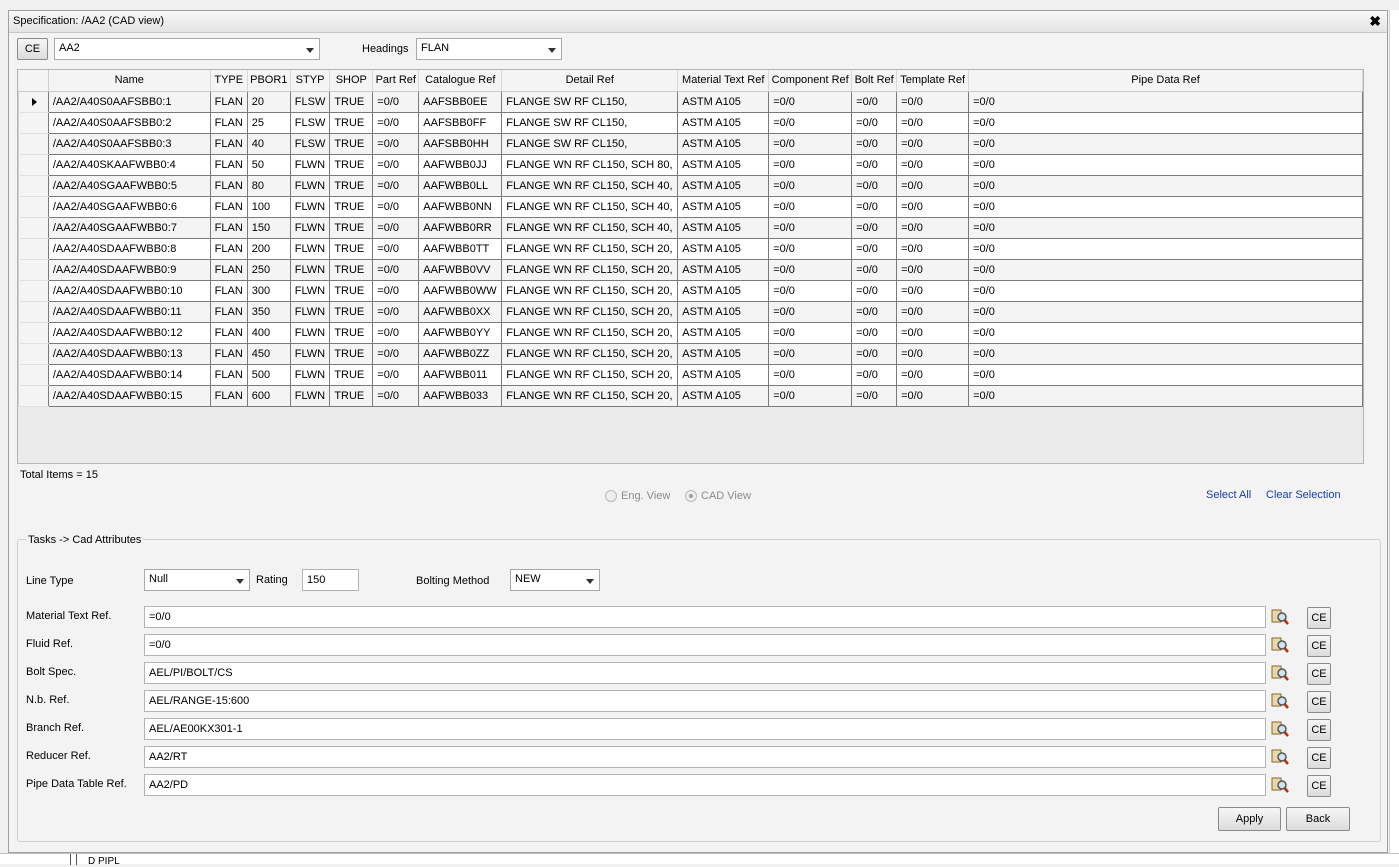 The image size is (1399, 867). What do you see at coordinates (590, 164) in the screenshot?
I see `table-cell: FLANGE WN RF CL150, SCH 80,` at bounding box center [590, 164].